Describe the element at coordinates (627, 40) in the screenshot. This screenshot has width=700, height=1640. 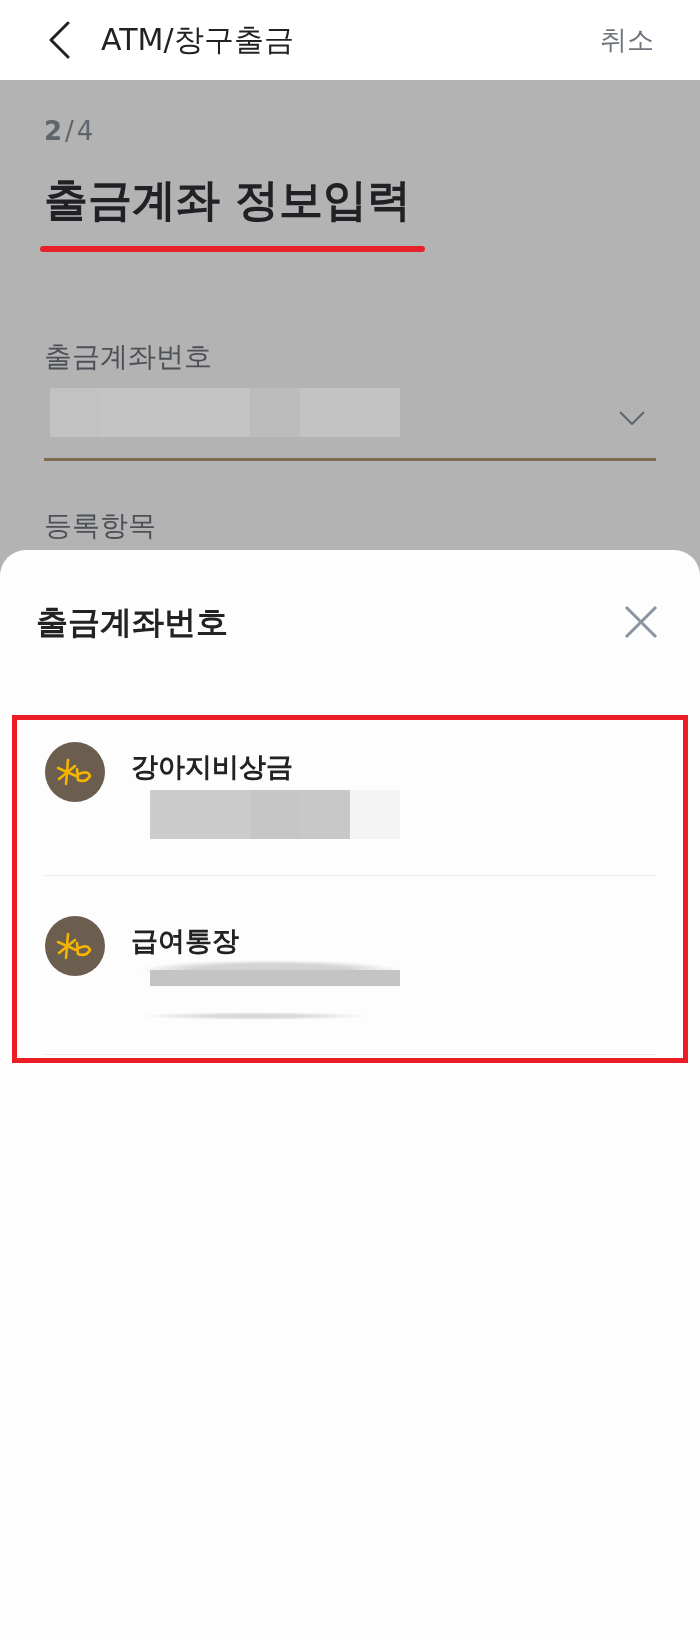
I see `cancel-button: 취소` at that location.